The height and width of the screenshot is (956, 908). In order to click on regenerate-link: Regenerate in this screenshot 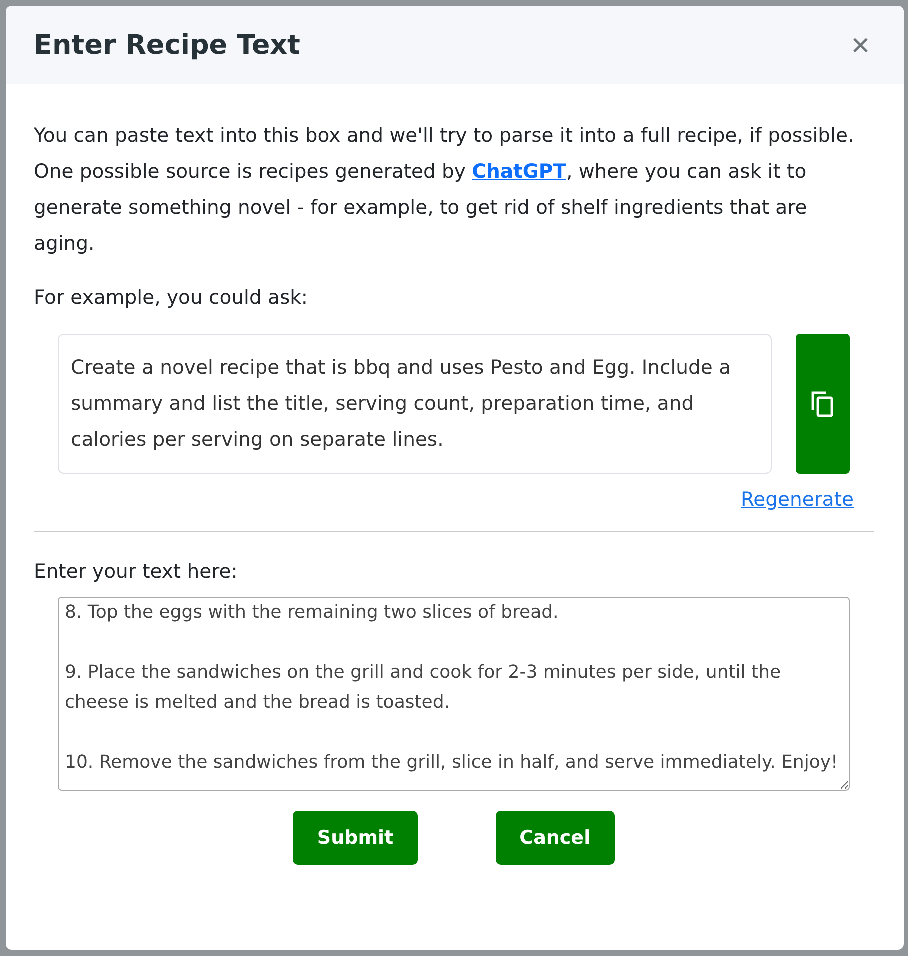, I will do `click(797, 499)`.